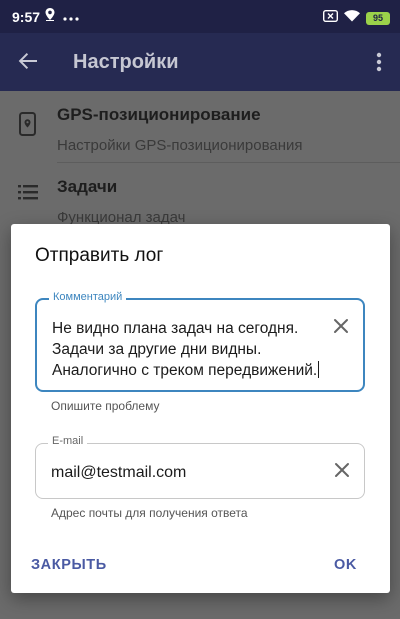  What do you see at coordinates (50, 17) in the screenshot?
I see `location-pin-icon` at bounding box center [50, 17].